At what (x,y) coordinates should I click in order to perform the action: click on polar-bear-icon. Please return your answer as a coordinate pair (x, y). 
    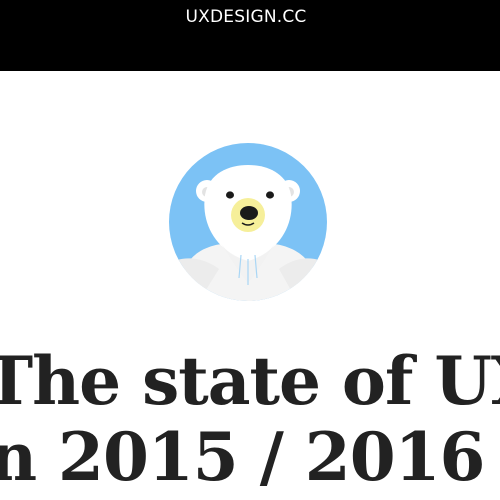
    Looking at the image, I should click on (248, 222).